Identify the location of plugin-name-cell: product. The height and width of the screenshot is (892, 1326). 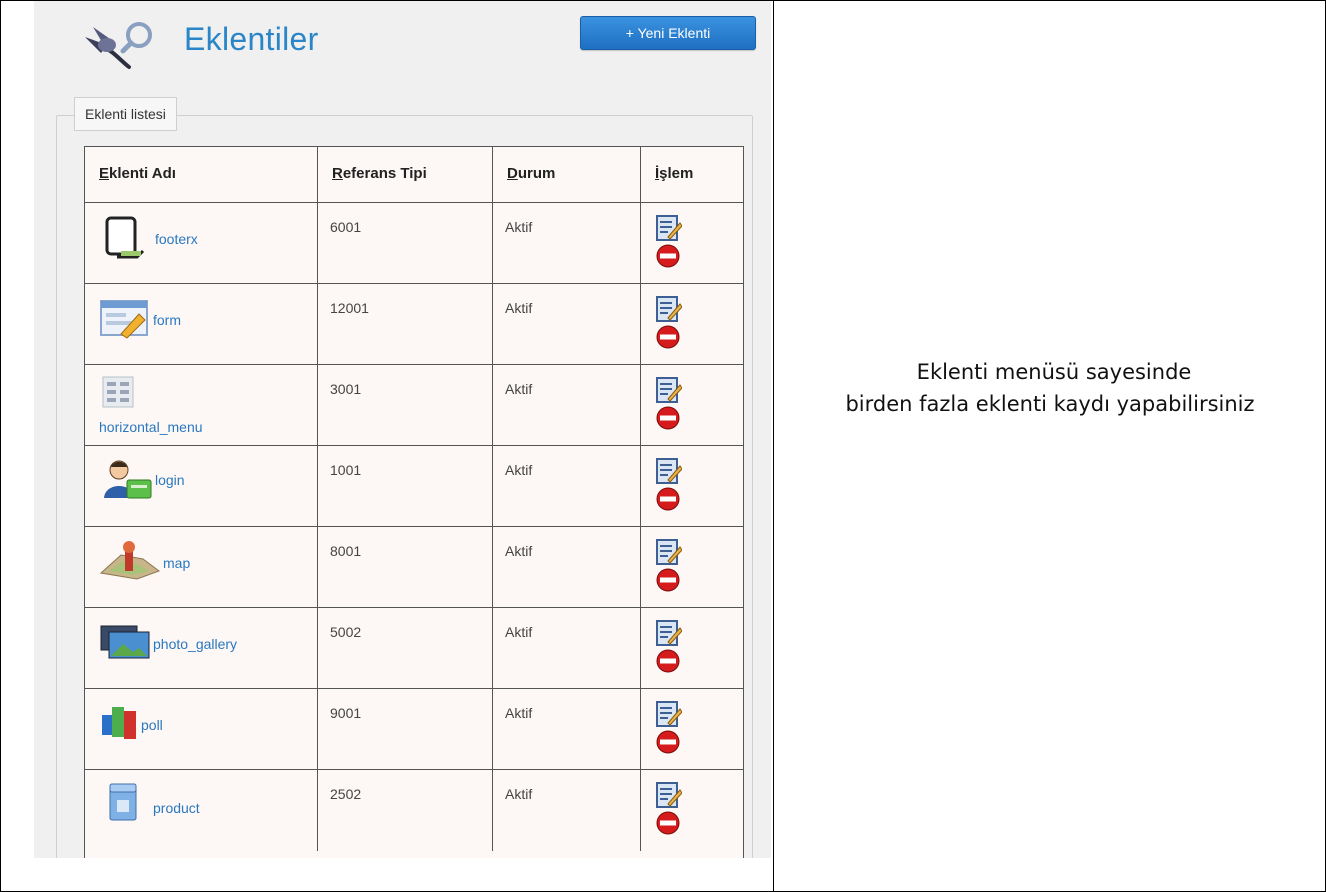
(201, 810).